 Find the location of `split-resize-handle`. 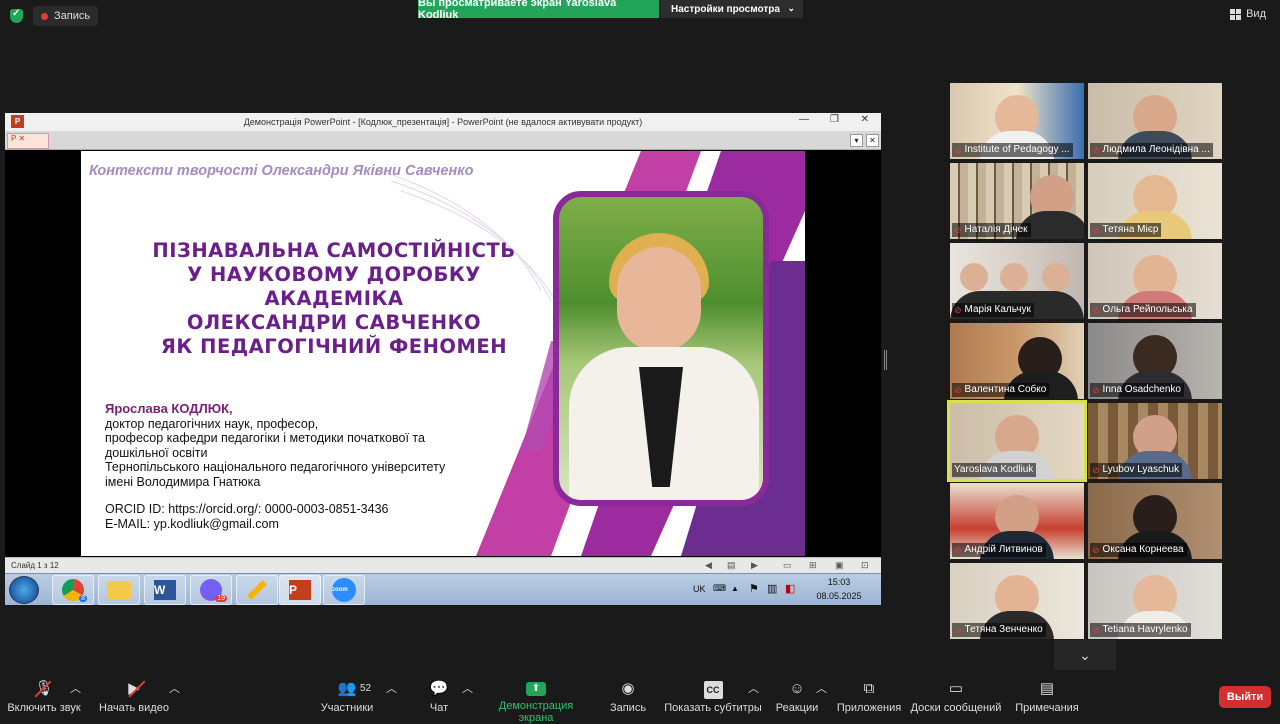

split-resize-handle is located at coordinates (885, 360).